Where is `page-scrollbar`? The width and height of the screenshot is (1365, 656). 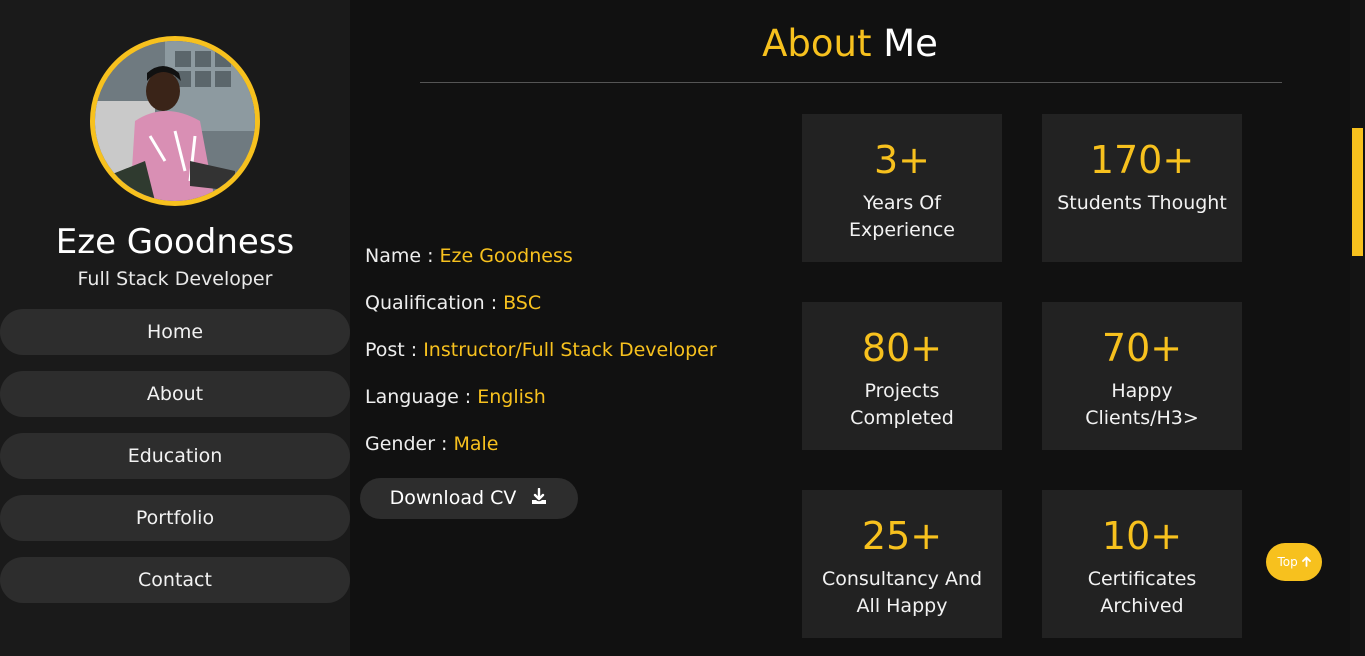 page-scrollbar is located at coordinates (1357, 328).